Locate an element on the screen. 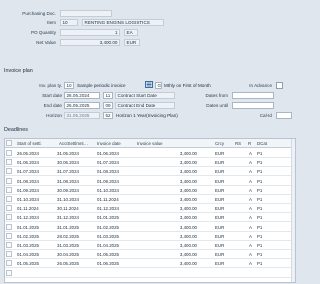 The height and width of the screenshot is (284, 320). item-label: Item is located at coordinates (51, 22).